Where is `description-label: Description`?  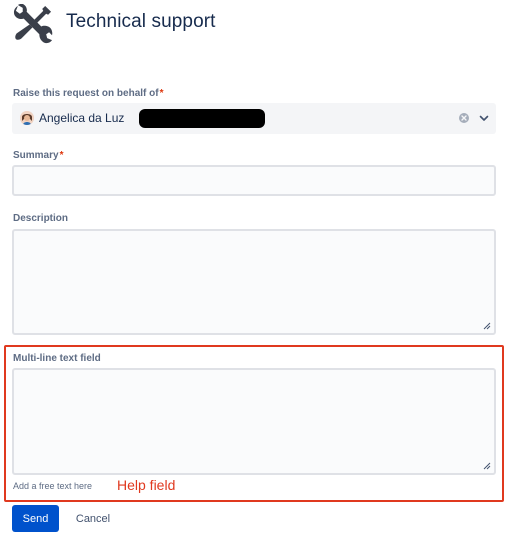
description-label: Description is located at coordinates (41, 218).